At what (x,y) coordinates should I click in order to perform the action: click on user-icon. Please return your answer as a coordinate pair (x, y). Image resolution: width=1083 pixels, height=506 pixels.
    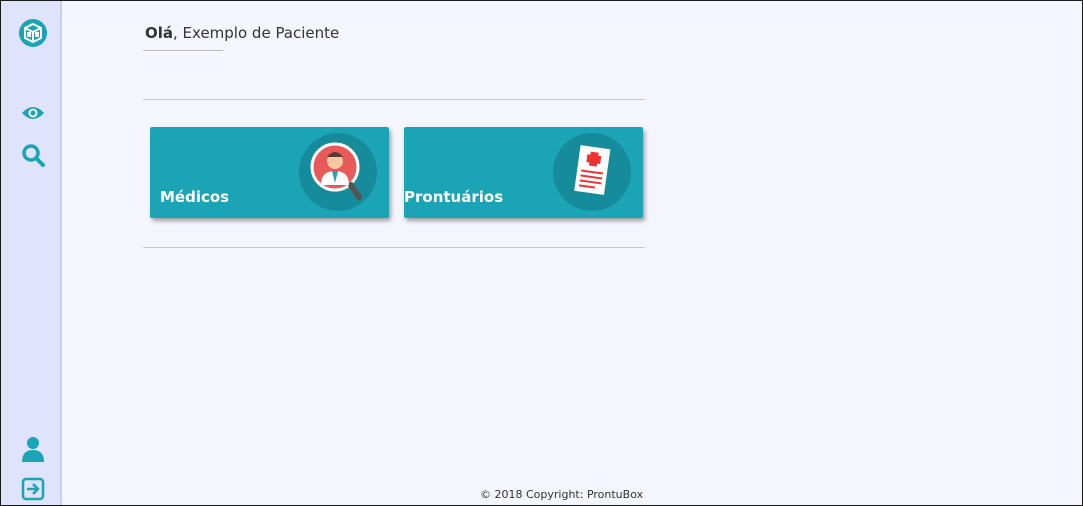
    Looking at the image, I should click on (33, 449).